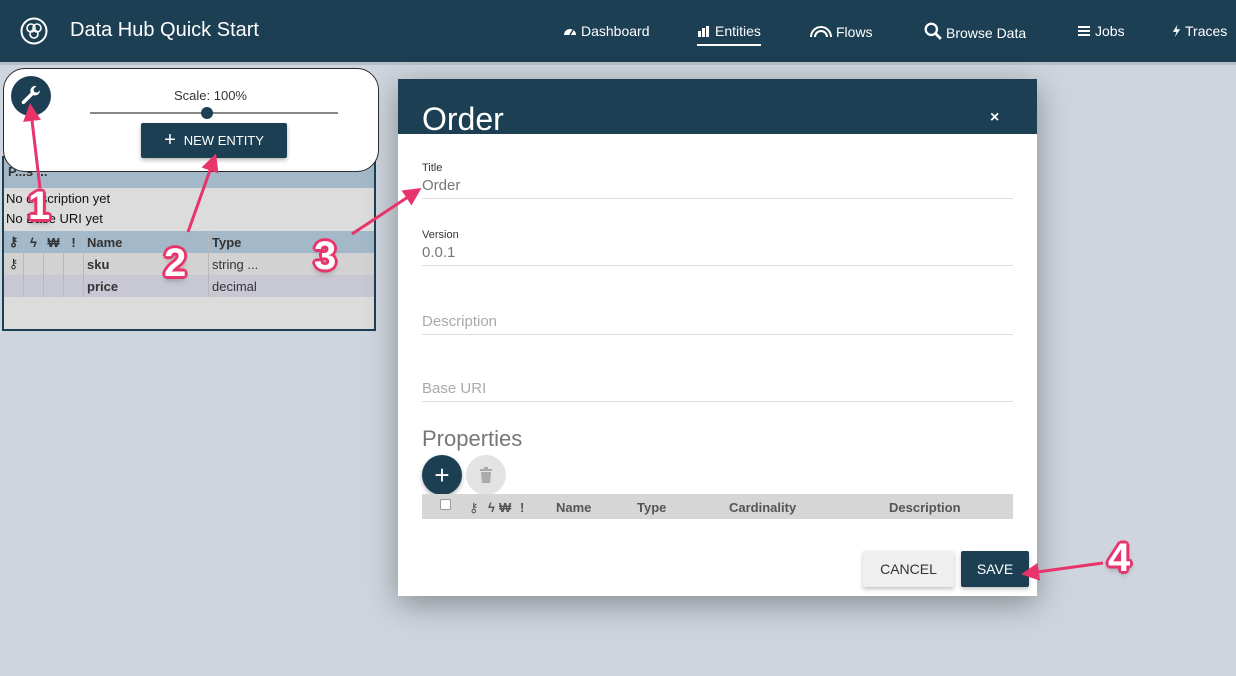 This screenshot has height=676, width=1236. What do you see at coordinates (933, 31) in the screenshot?
I see `search-icon` at bounding box center [933, 31].